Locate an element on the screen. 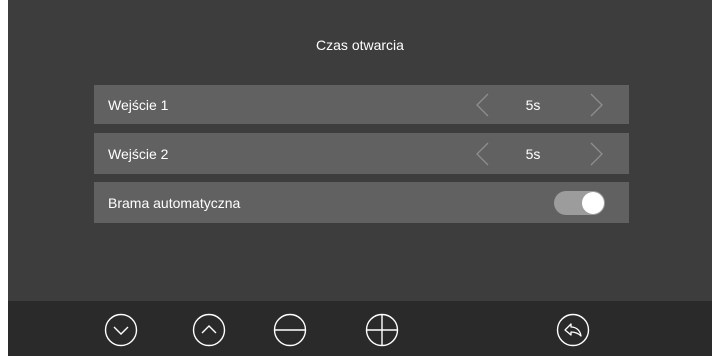 This screenshot has width=720, height=356. setting-label: Wejście 2 is located at coordinates (138, 153).